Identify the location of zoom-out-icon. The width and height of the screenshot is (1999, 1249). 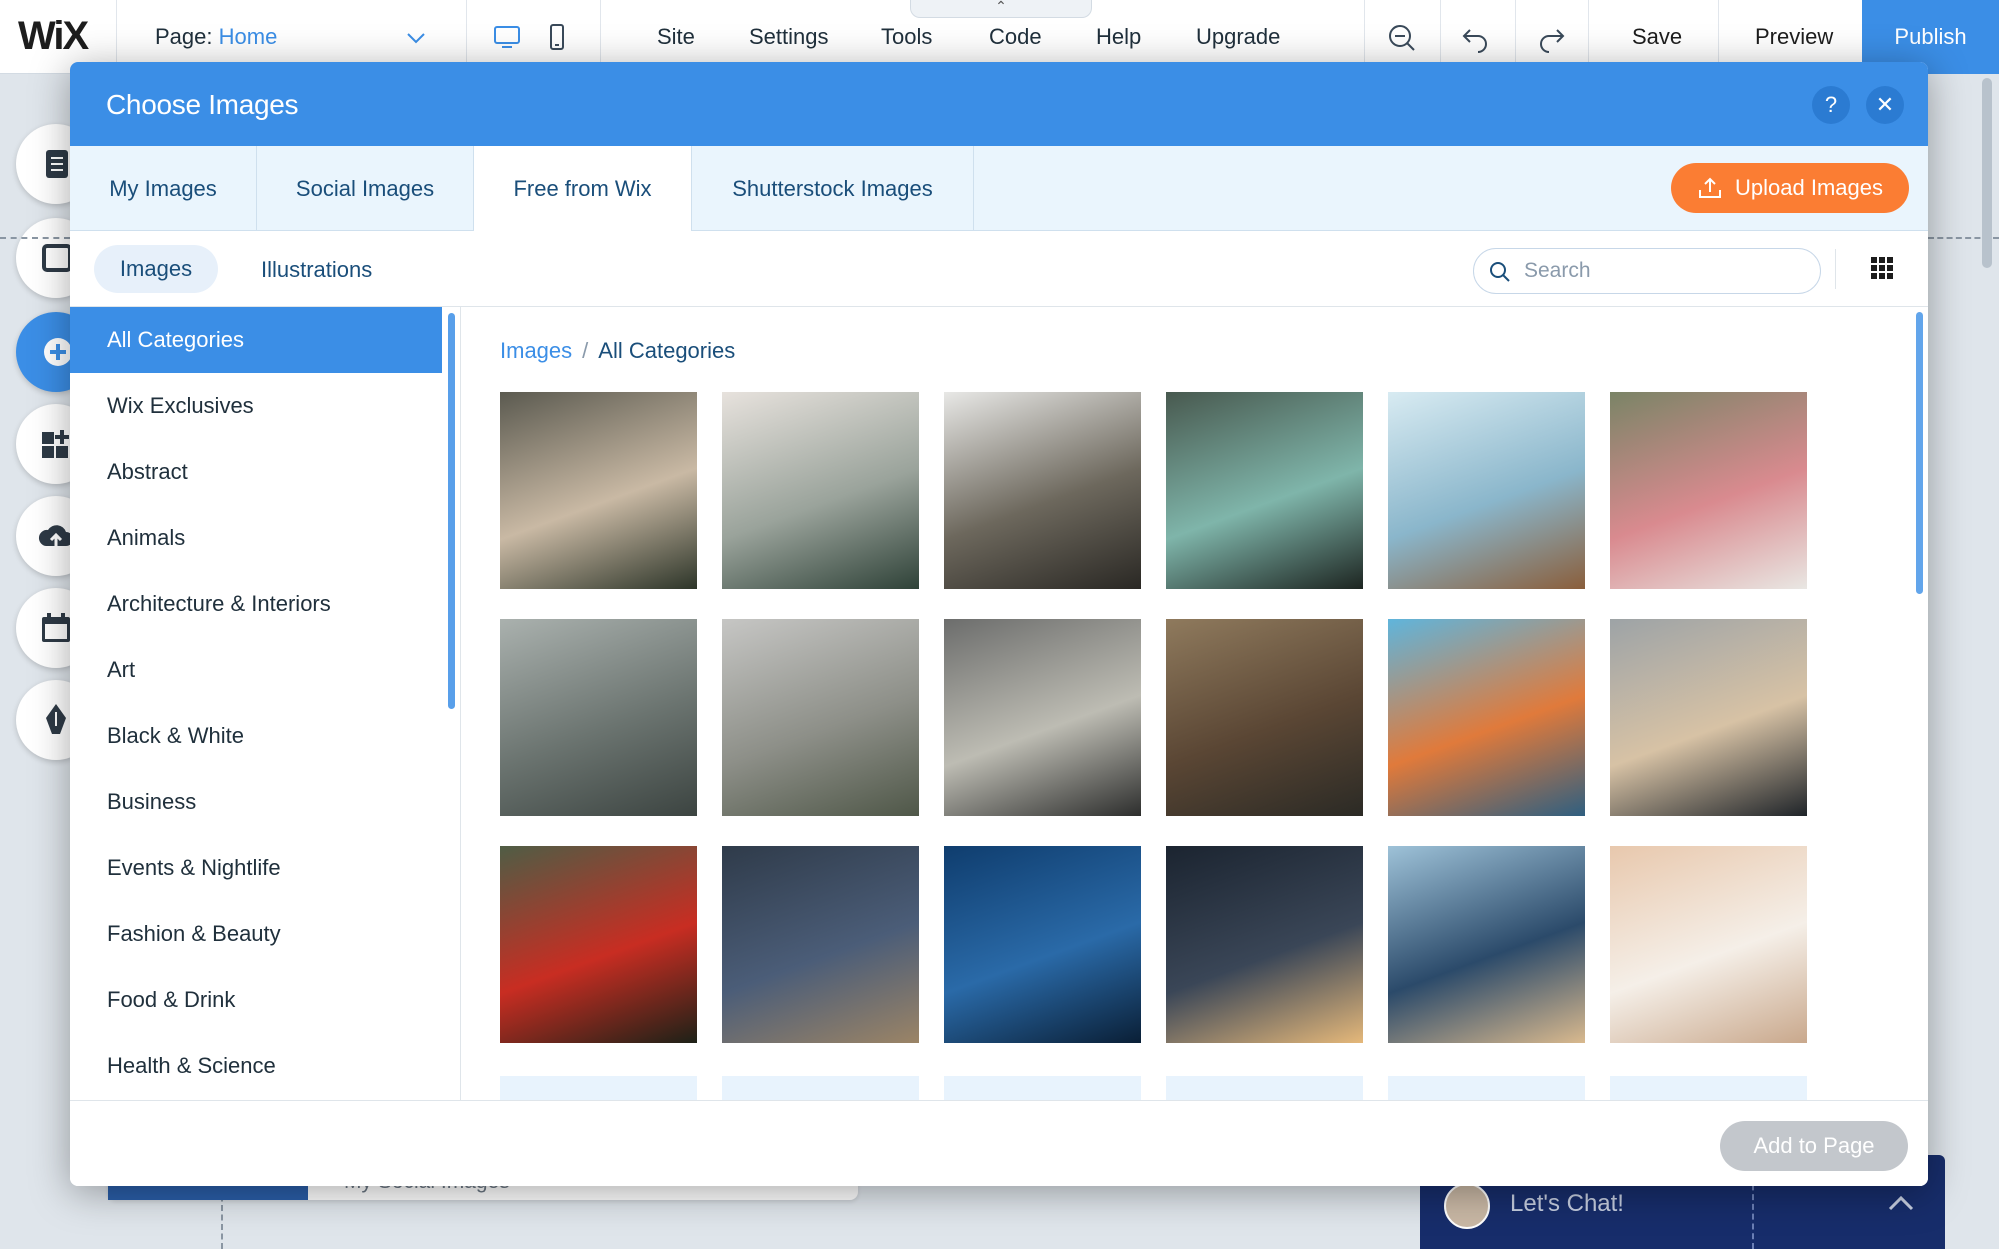
(1402, 38).